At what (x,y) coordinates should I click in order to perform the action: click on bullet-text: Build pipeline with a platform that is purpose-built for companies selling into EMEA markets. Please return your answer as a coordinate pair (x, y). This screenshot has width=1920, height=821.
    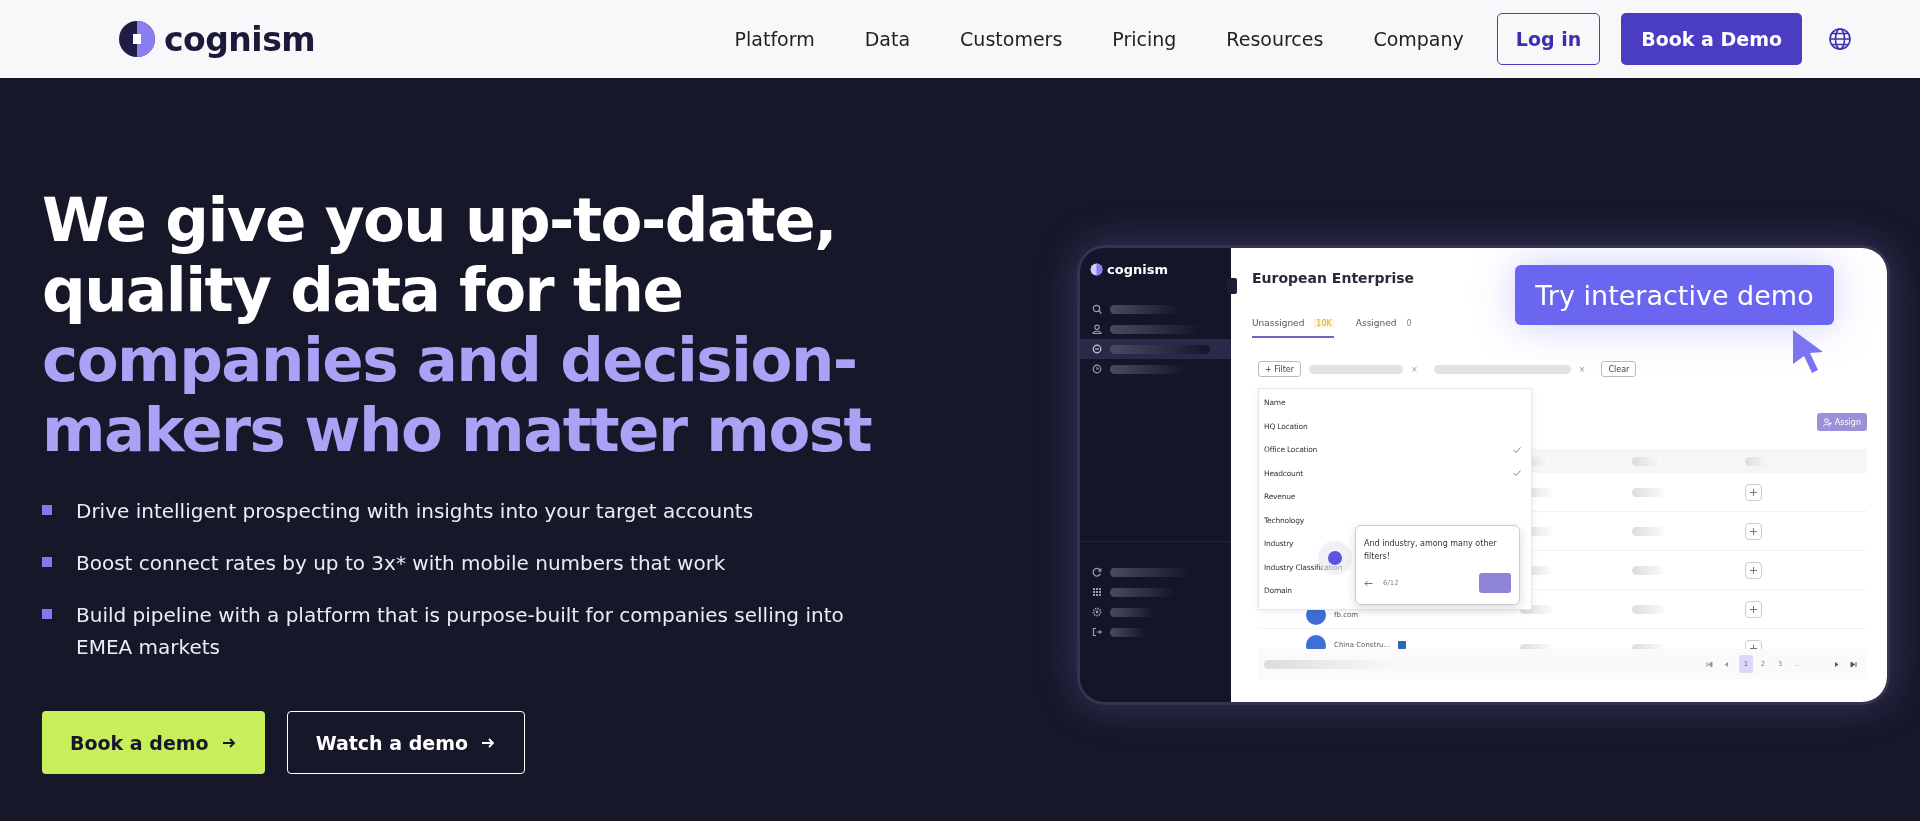
    Looking at the image, I should click on (460, 631).